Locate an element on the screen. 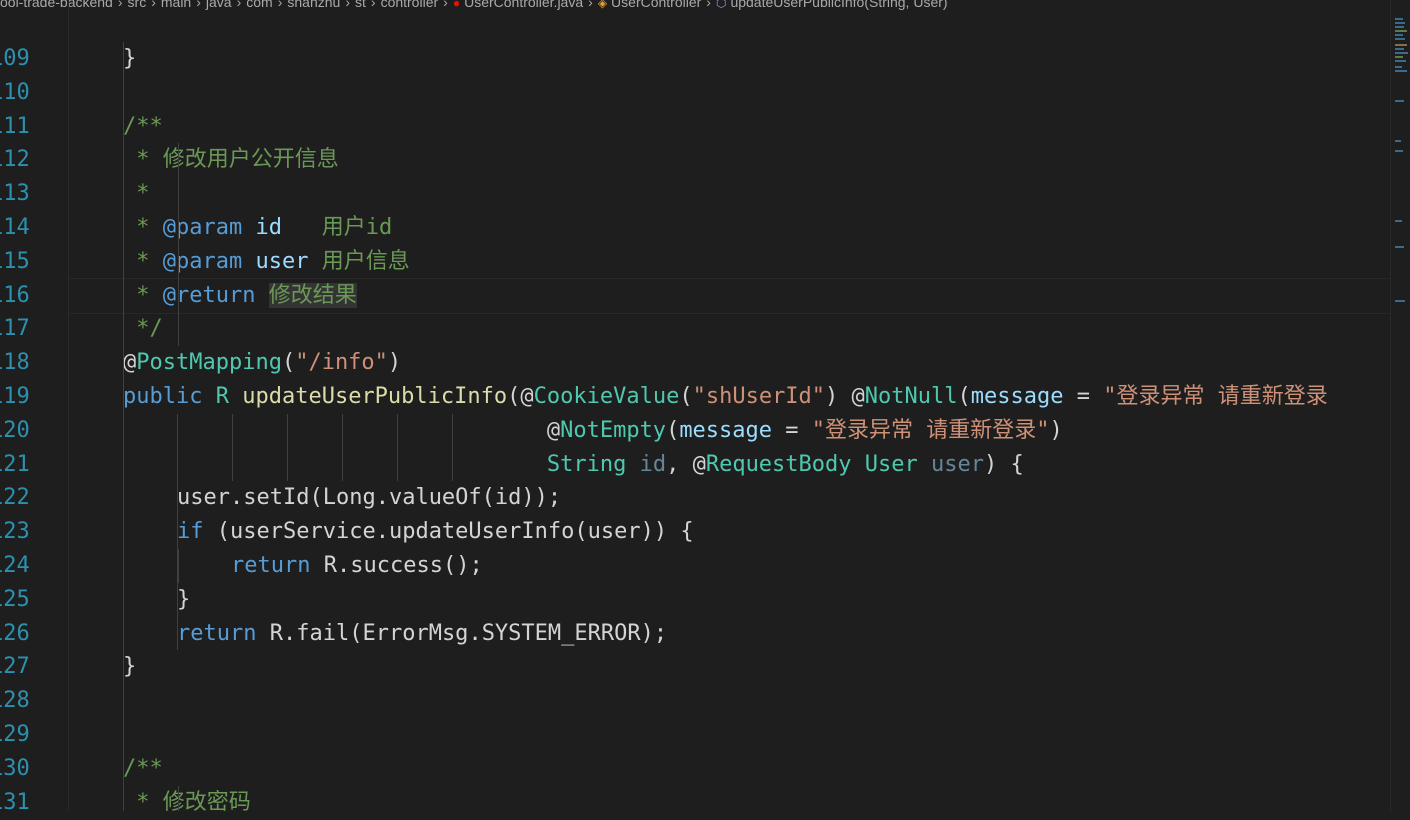 The width and height of the screenshot is (1410, 820). breadcrumb-item: main is located at coordinates (176, 6).